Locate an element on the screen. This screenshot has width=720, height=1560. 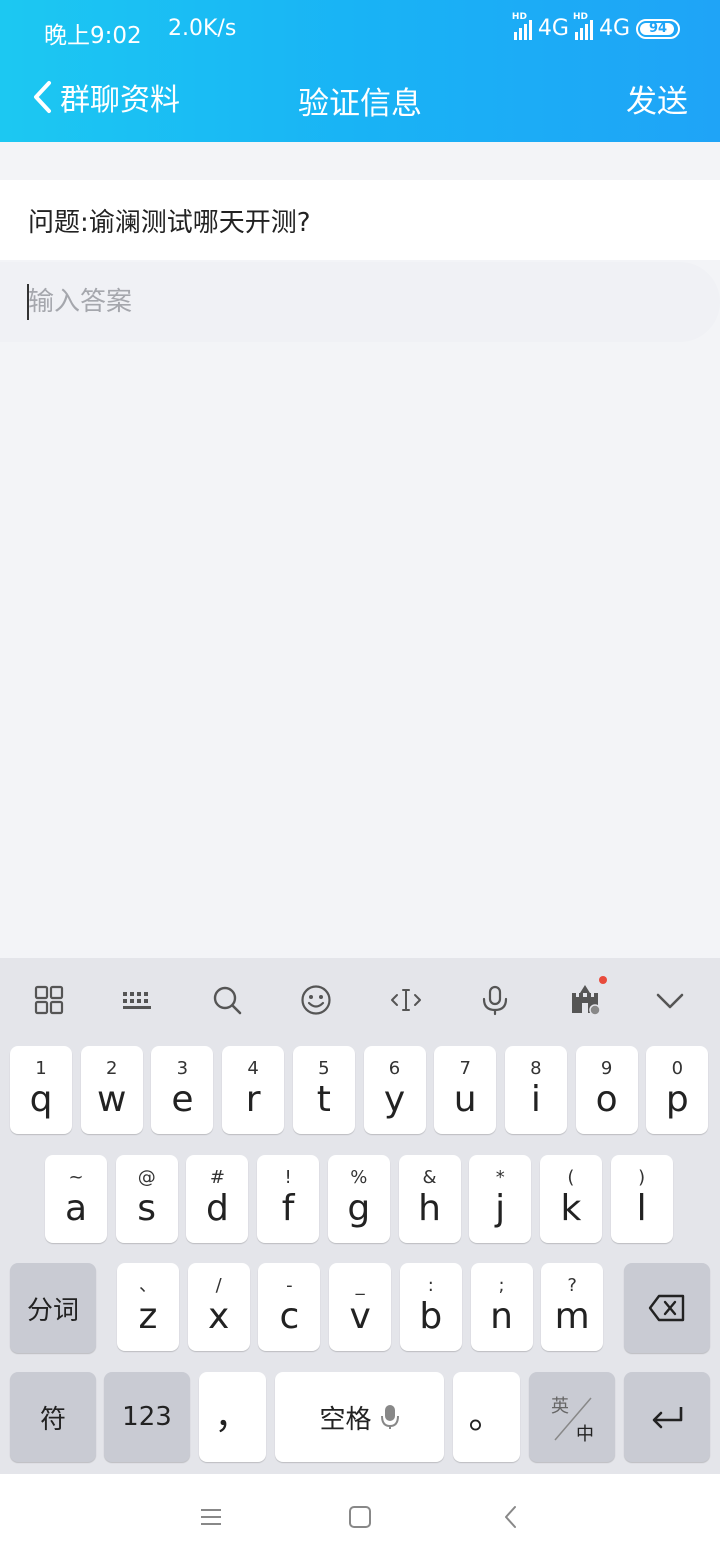
key-u-alt: 7 is located at coordinates (465, 1068).